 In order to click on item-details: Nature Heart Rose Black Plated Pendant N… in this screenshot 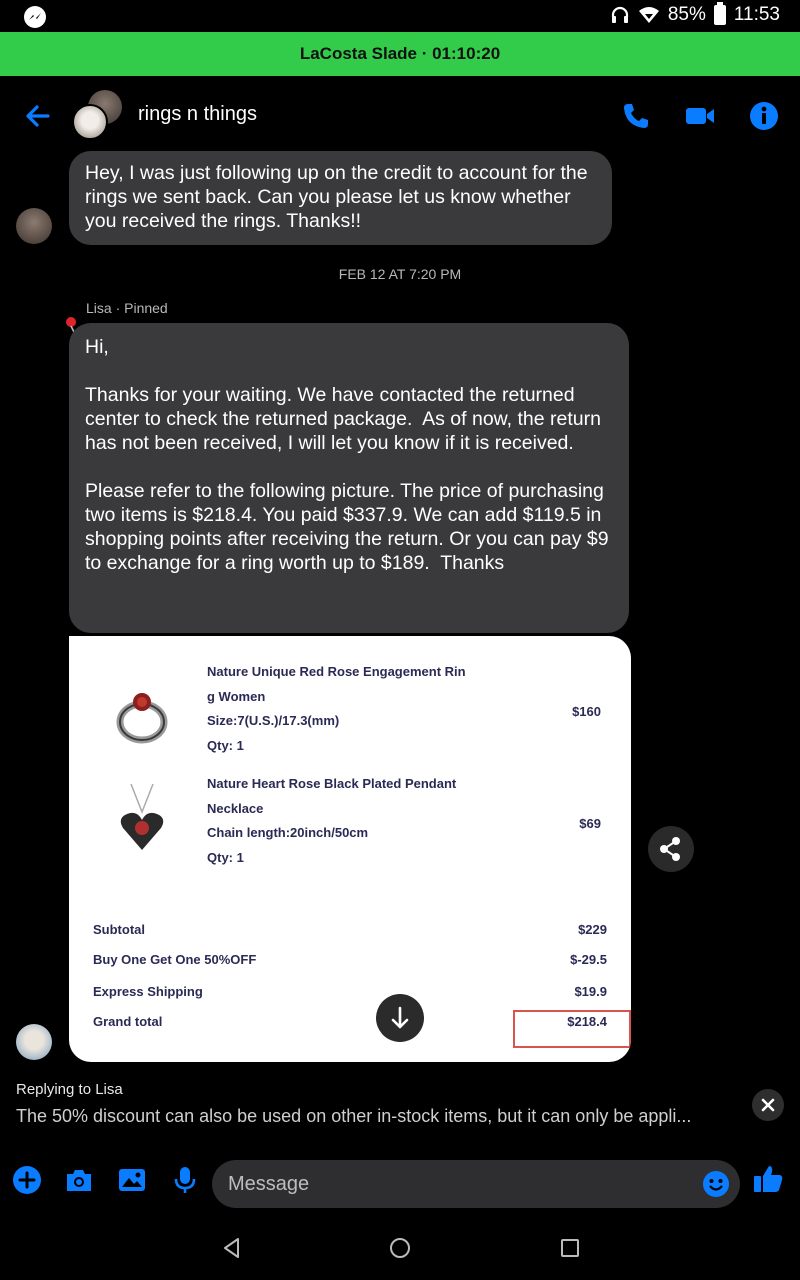, I will do `click(331, 821)`.